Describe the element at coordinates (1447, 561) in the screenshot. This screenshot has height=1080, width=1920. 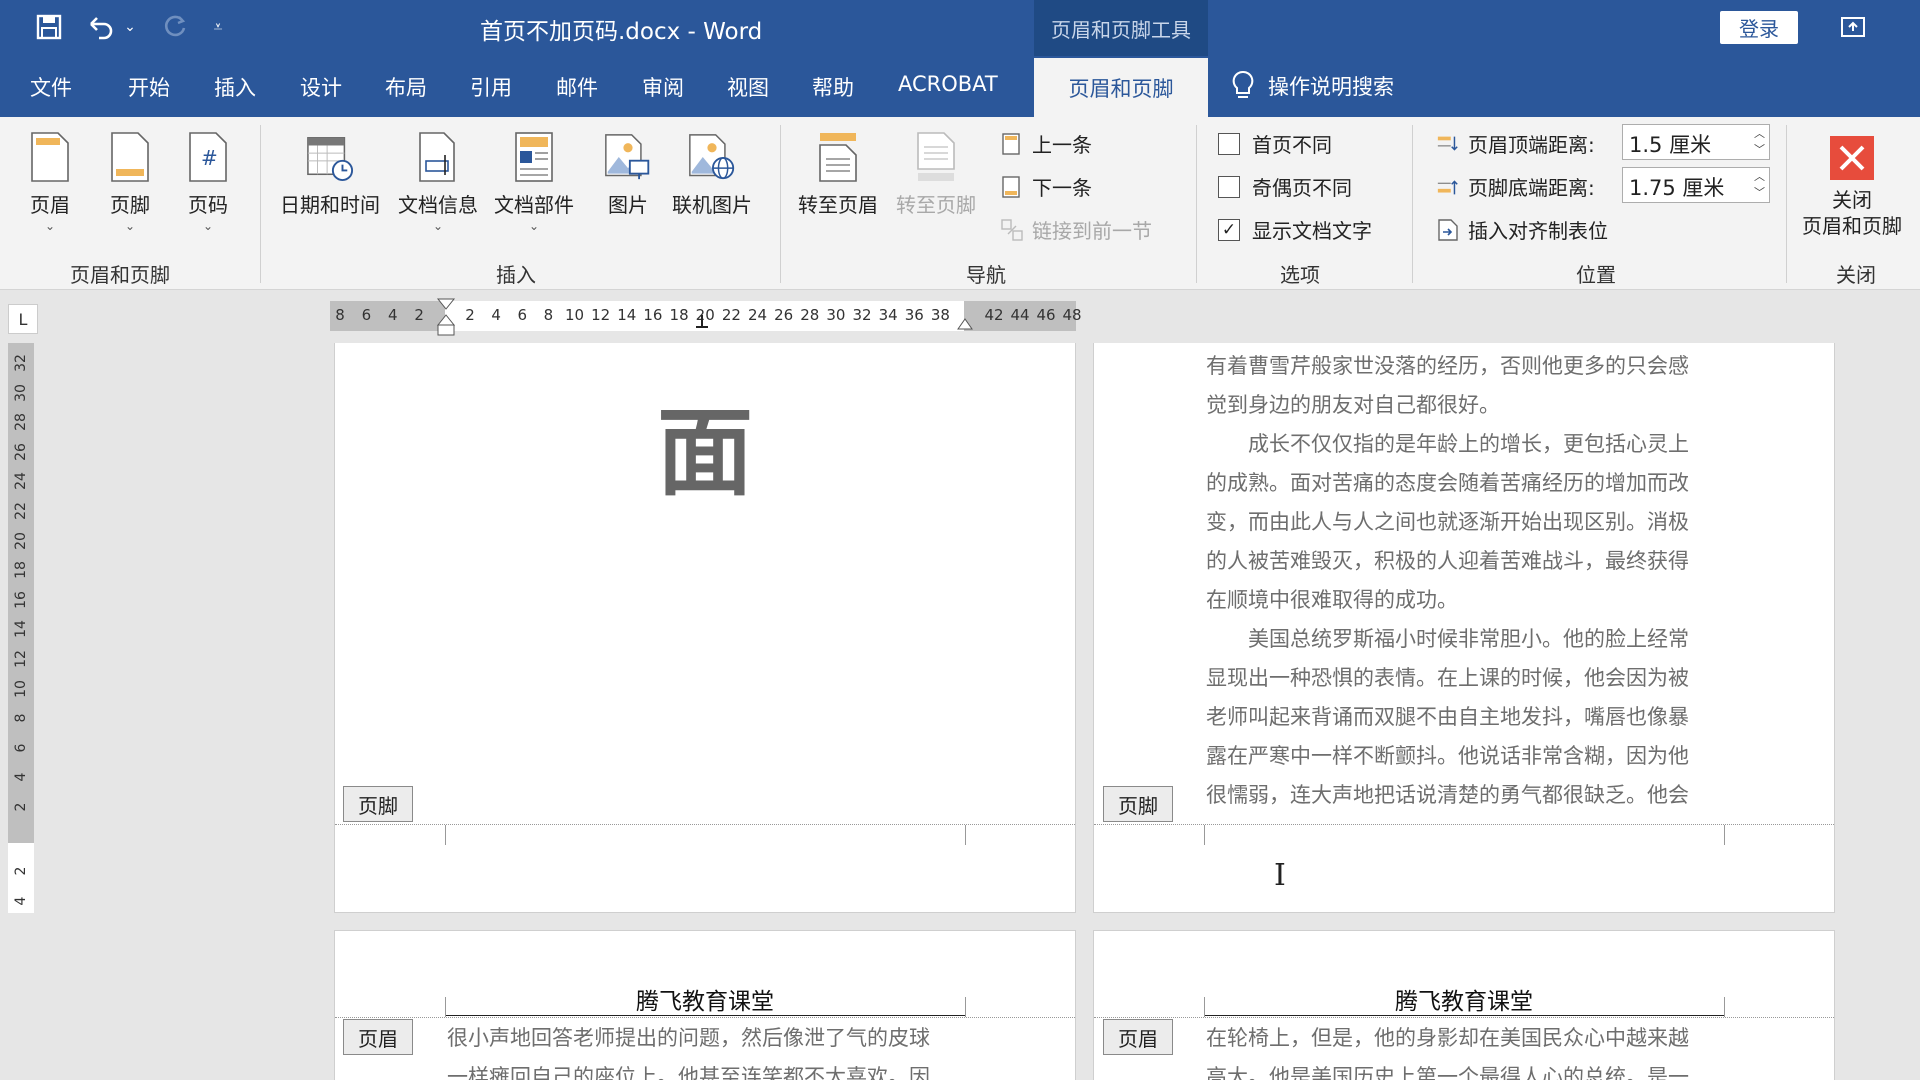
I see `page-2-text-line: 的人被苦难毁灭，积极的人迎着苦难战斗，最终获得` at that location.